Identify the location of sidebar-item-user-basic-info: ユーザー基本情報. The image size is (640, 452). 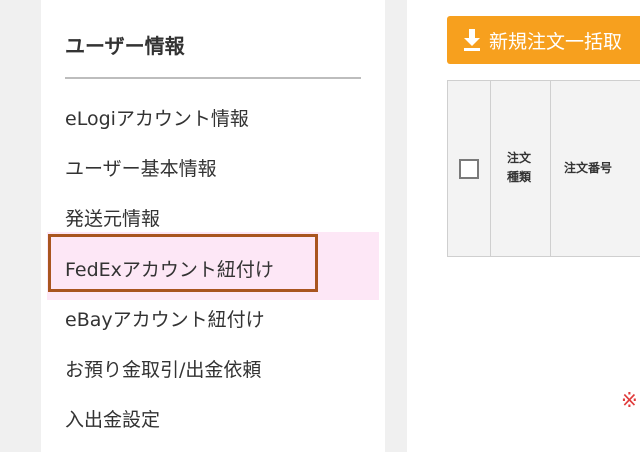
(141, 167).